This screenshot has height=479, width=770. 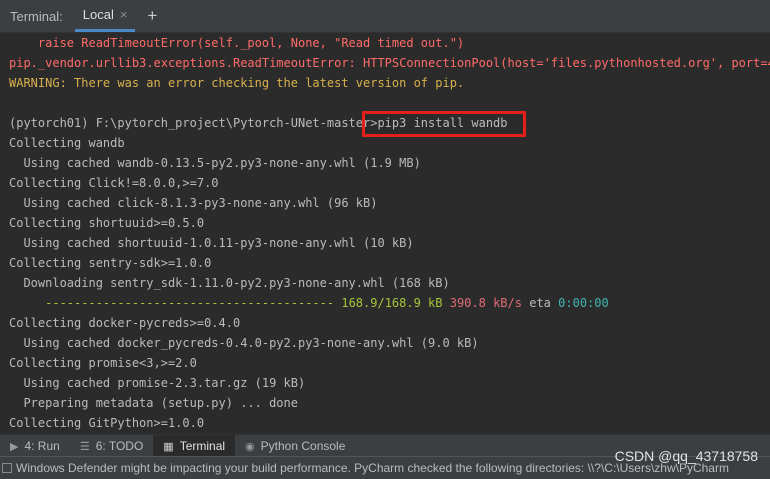 What do you see at coordinates (124, 14) in the screenshot?
I see `close-icon: ×` at bounding box center [124, 14].